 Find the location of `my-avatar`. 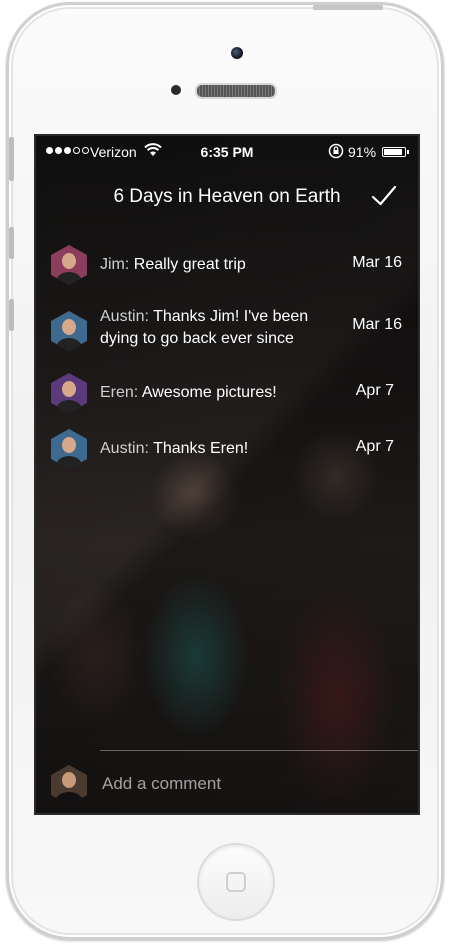

my-avatar is located at coordinates (69, 785).